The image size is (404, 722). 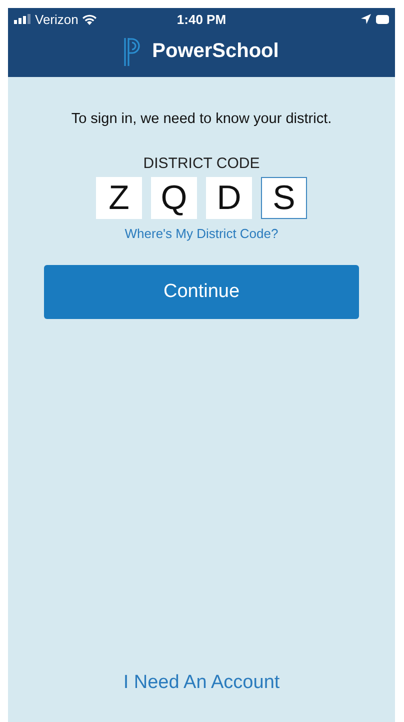 What do you see at coordinates (119, 198) in the screenshot?
I see `code-input-field: Z` at bounding box center [119, 198].